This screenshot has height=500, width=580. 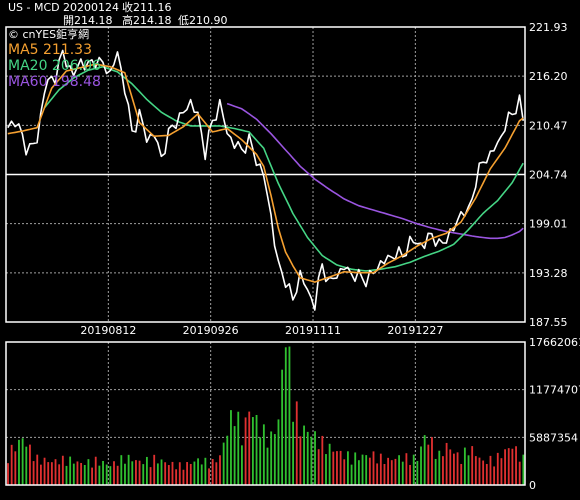 What do you see at coordinates (108, 330) in the screenshot?
I see `date-tick-label: 20190812` at bounding box center [108, 330].